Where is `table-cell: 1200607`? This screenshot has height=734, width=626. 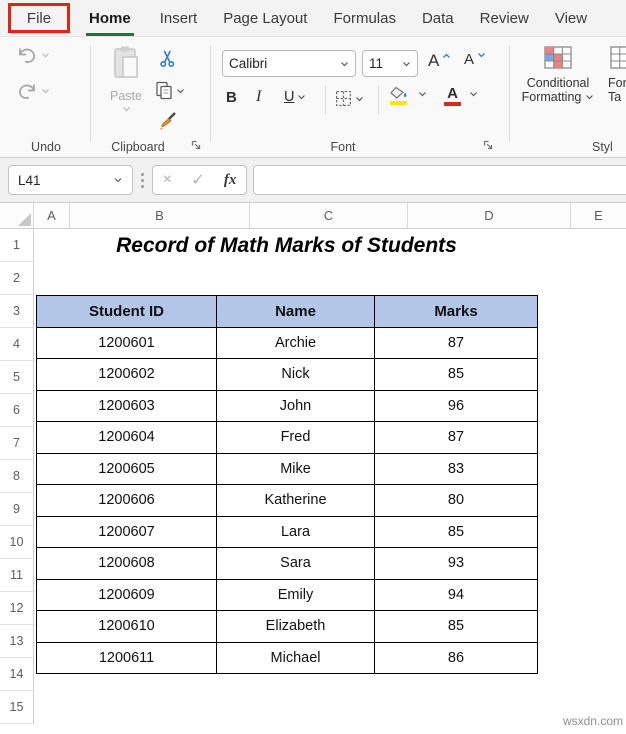 table-cell: 1200607 is located at coordinates (126, 531).